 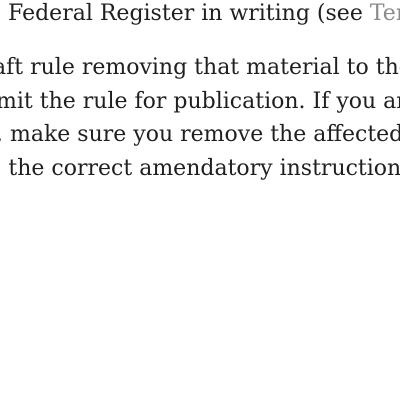 What do you see at coordinates (200, 168) in the screenshot?
I see `paragraph-line-5: ; the correct amendatory instructions` at bounding box center [200, 168].